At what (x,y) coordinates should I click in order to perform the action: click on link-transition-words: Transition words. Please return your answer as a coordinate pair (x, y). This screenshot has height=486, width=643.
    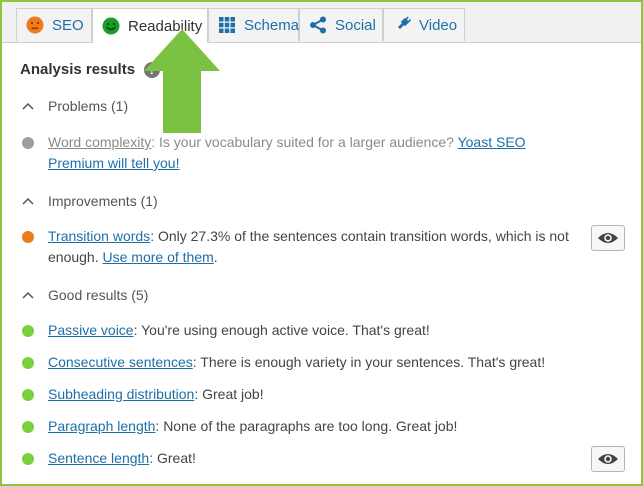
    Looking at the image, I should click on (99, 236).